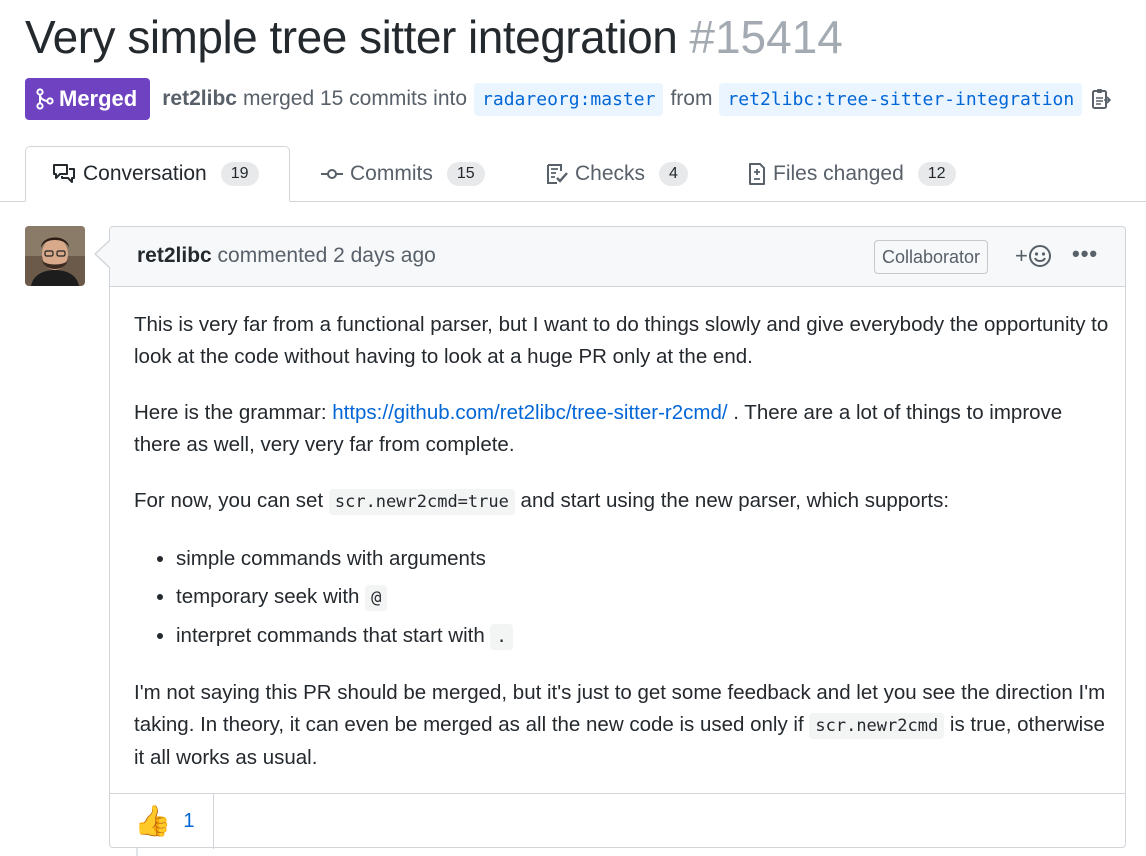 Image resolution: width=1146 pixels, height=856 pixels. Describe the element at coordinates (231, 500) in the screenshot. I see `usage-prefix: For now, you can set` at that location.